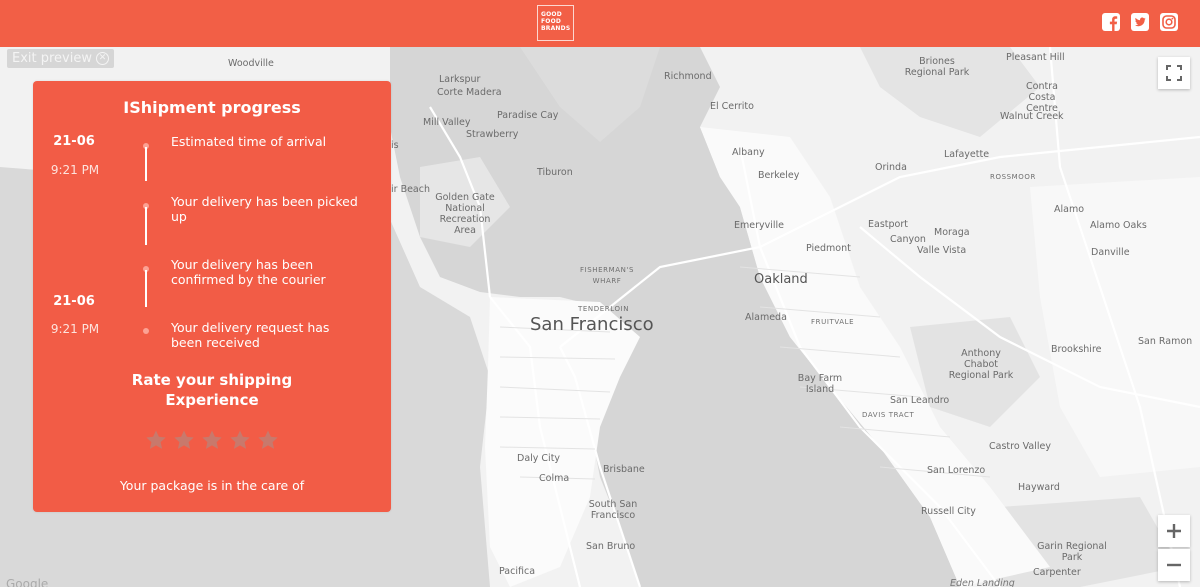 This screenshot has width=1200, height=587. I want to click on place-label: Alamo Oaks, so click(1118, 225).